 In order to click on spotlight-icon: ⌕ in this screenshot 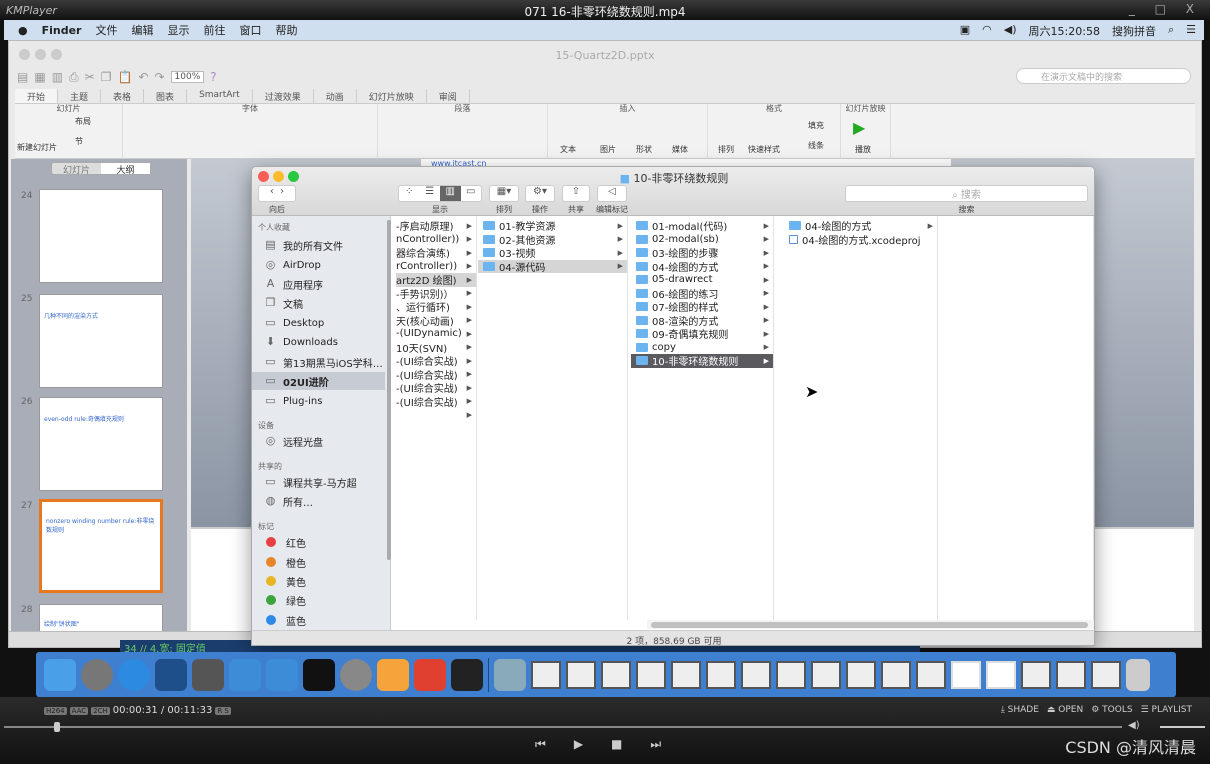, I will do `click(1171, 31)`.